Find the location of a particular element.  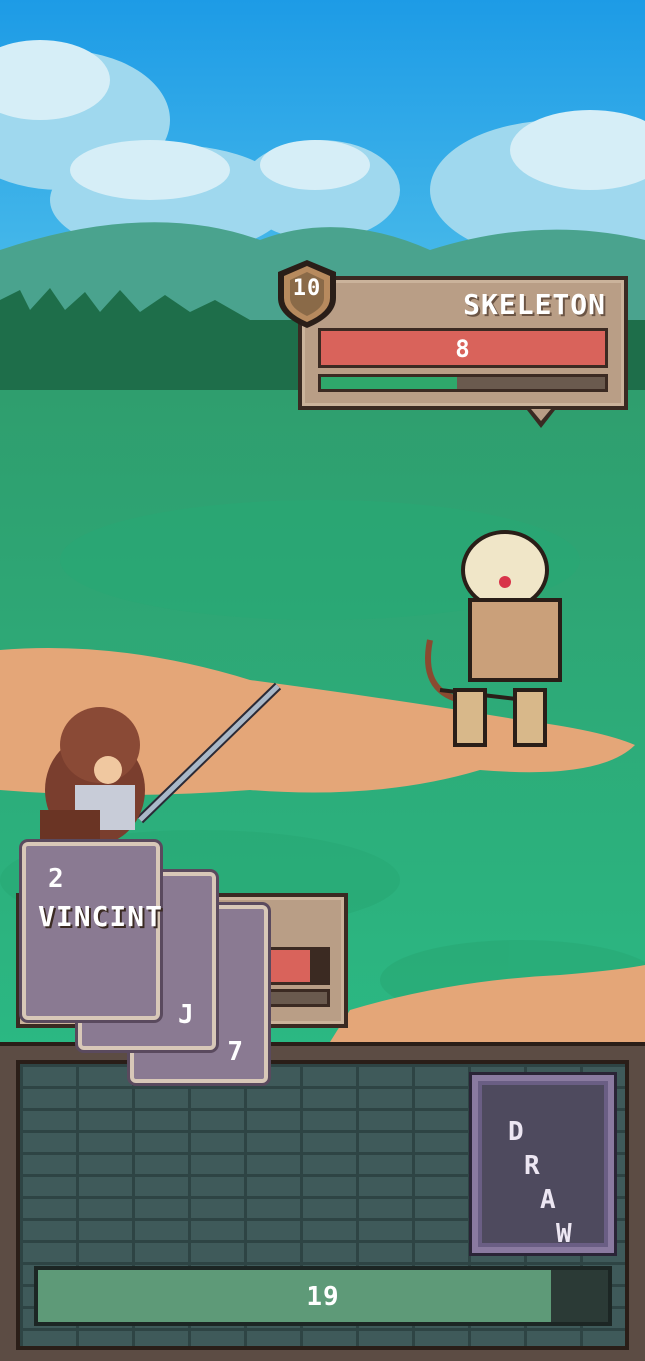

mana-bar: 19 is located at coordinates (323, 1296).